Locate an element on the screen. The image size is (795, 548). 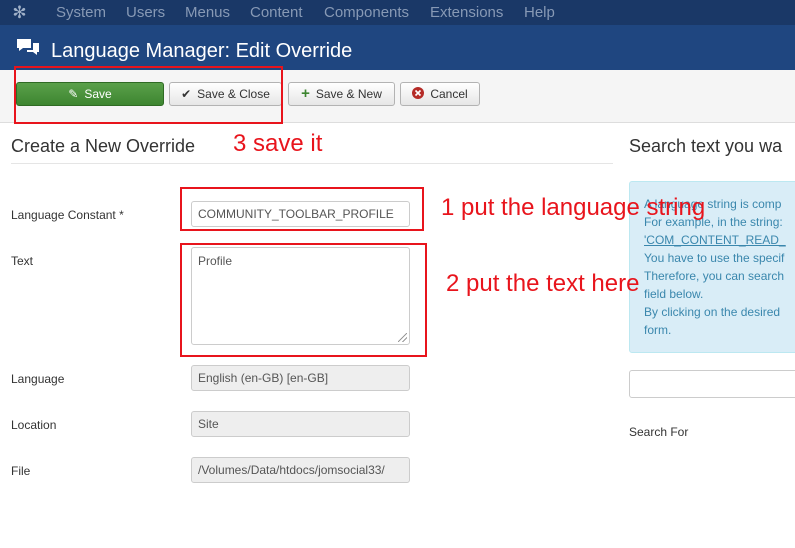
menu-system: System is located at coordinates (81, 12).